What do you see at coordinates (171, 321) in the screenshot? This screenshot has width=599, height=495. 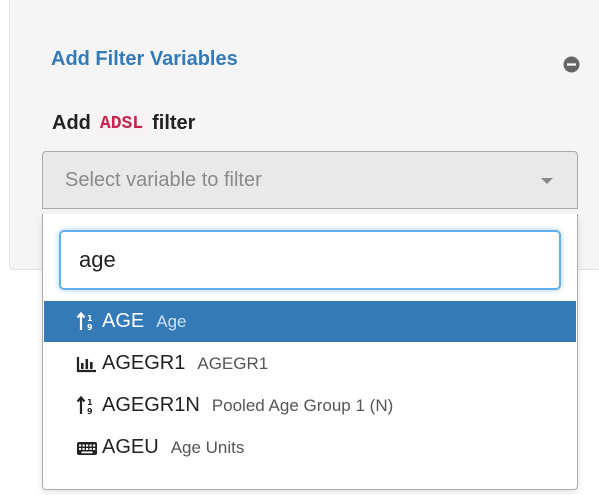 I see `option-desc: Age` at bounding box center [171, 321].